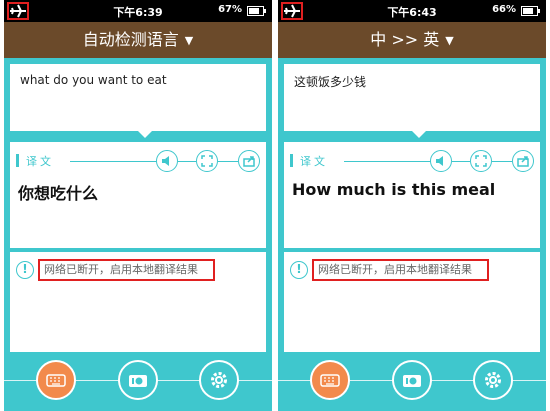 The width and height of the screenshot is (550, 411). I want to click on source-text-input: what do you want to eat, so click(138, 101).